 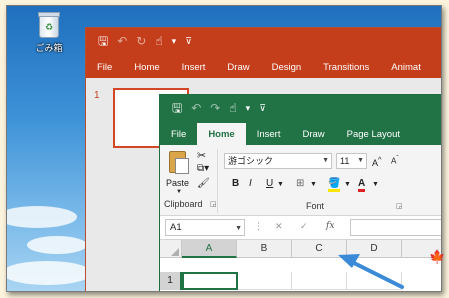 I want to click on column-header-d: D, so click(x=374, y=249).